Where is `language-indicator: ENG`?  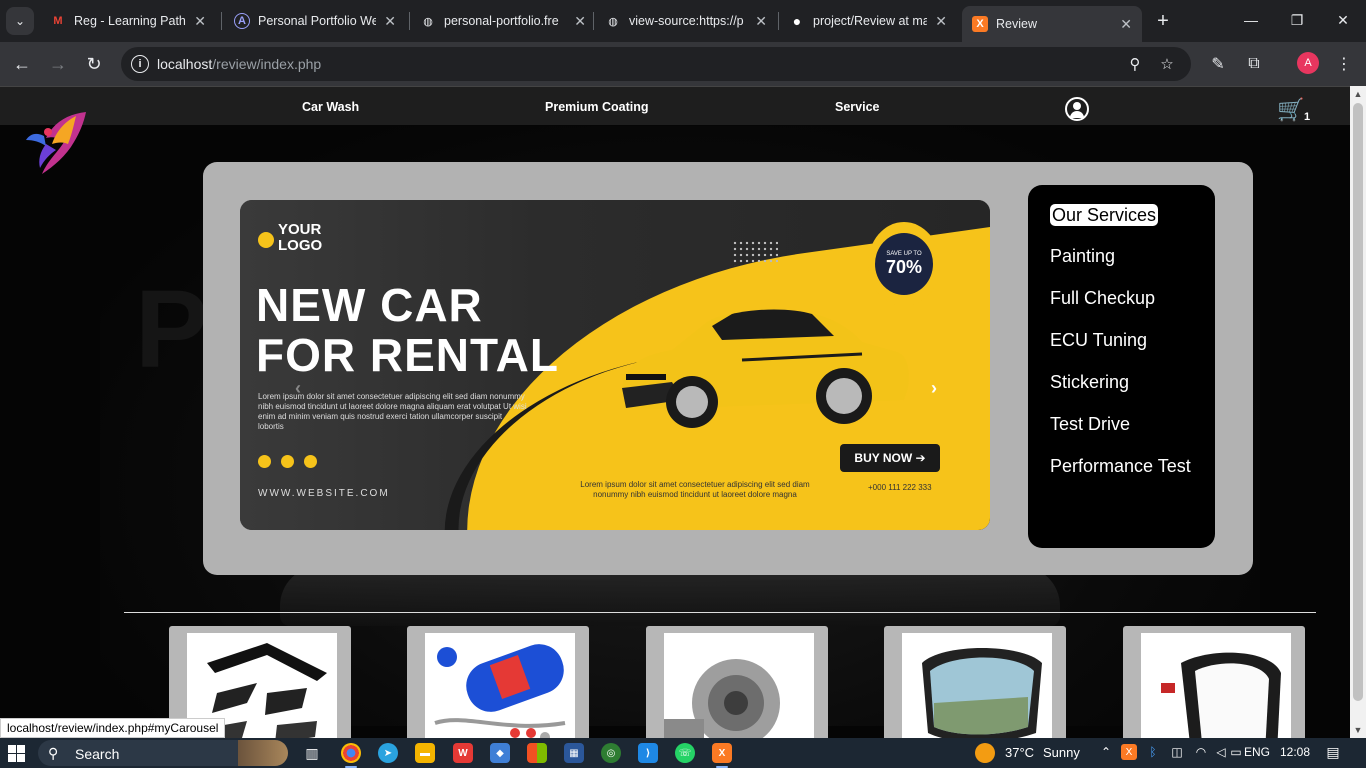
language-indicator: ENG is located at coordinates (1257, 752).